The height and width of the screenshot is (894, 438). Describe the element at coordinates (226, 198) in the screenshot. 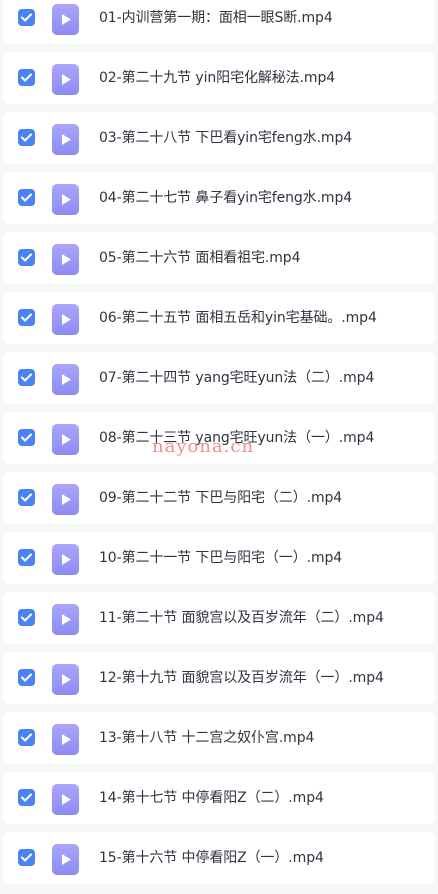

I see `file-name: 04-第二十七节 鼻子看yin宅feng水.mp4` at that location.